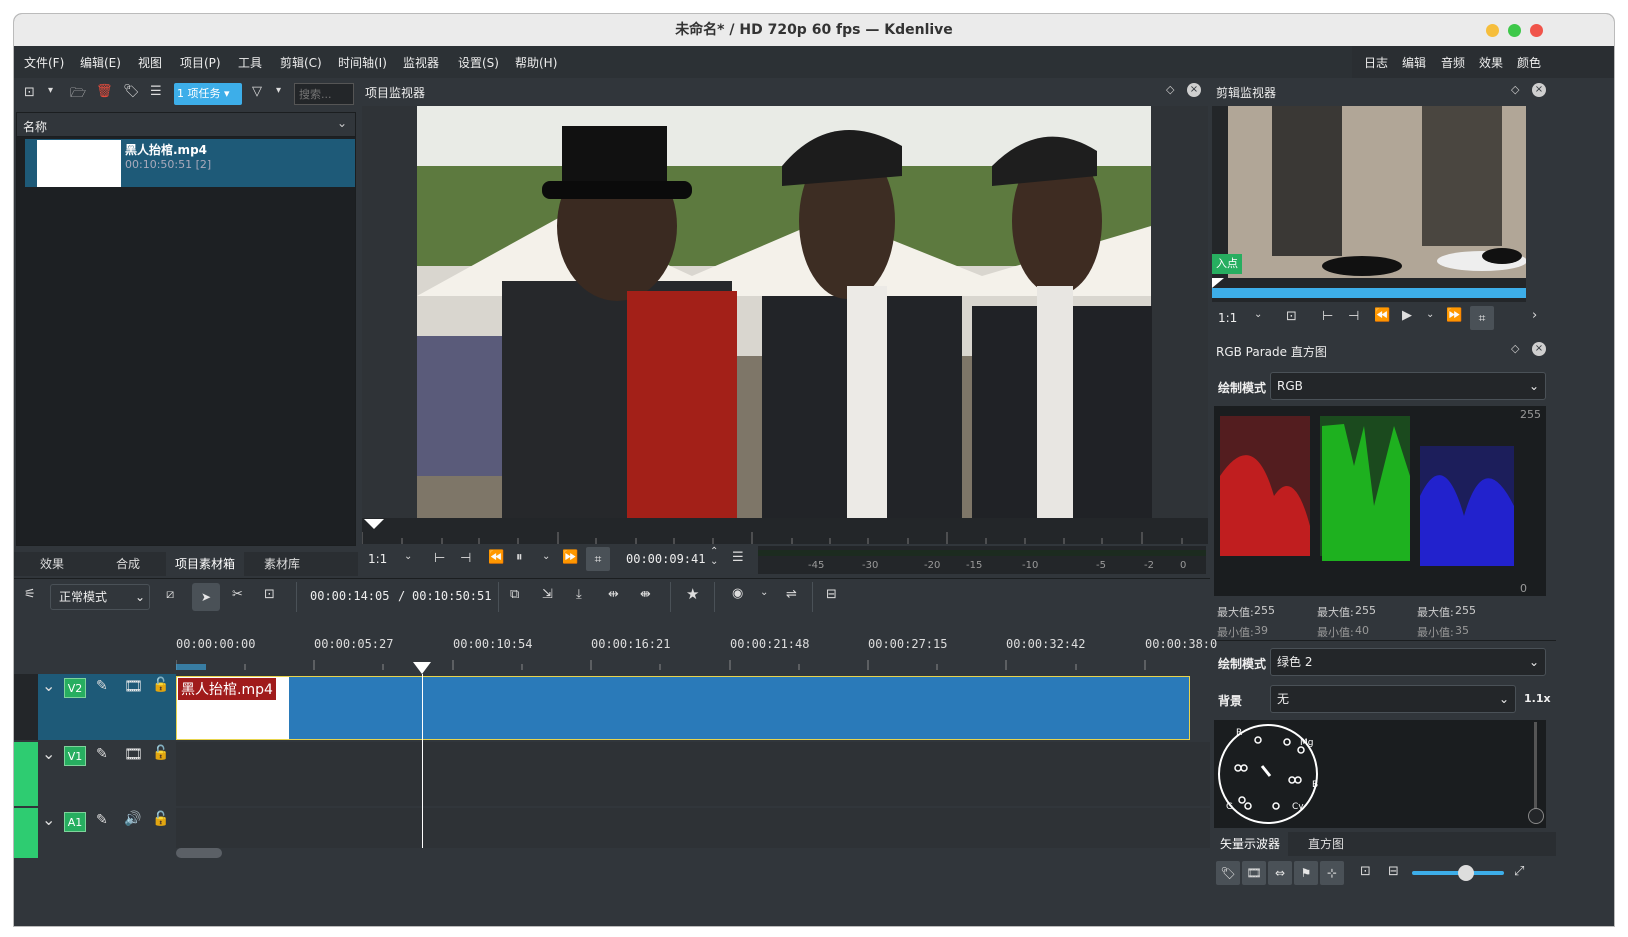 Image resolution: width=1628 pixels, height=937 pixels. What do you see at coordinates (683, 708) in the screenshot?
I see `timeline-clip: 黑人抬棺.mp4` at bounding box center [683, 708].